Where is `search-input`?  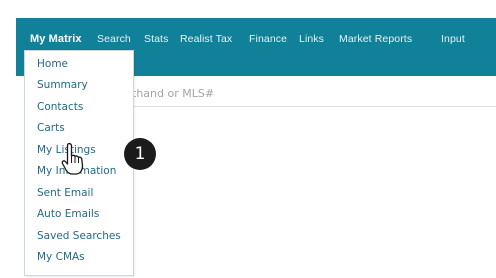 search-input is located at coordinates (302, 93).